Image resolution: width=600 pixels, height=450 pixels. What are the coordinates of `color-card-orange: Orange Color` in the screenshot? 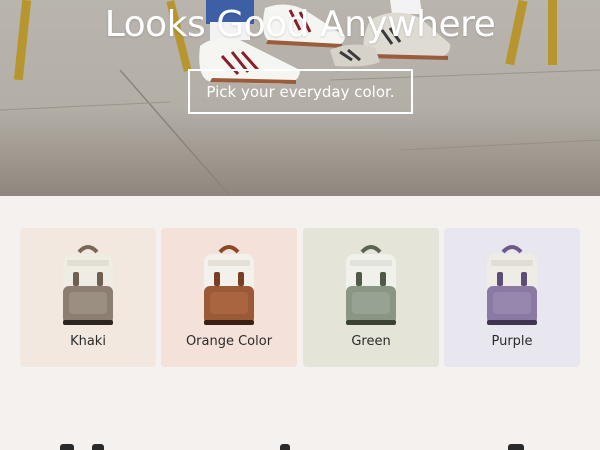 It's located at (229, 297).